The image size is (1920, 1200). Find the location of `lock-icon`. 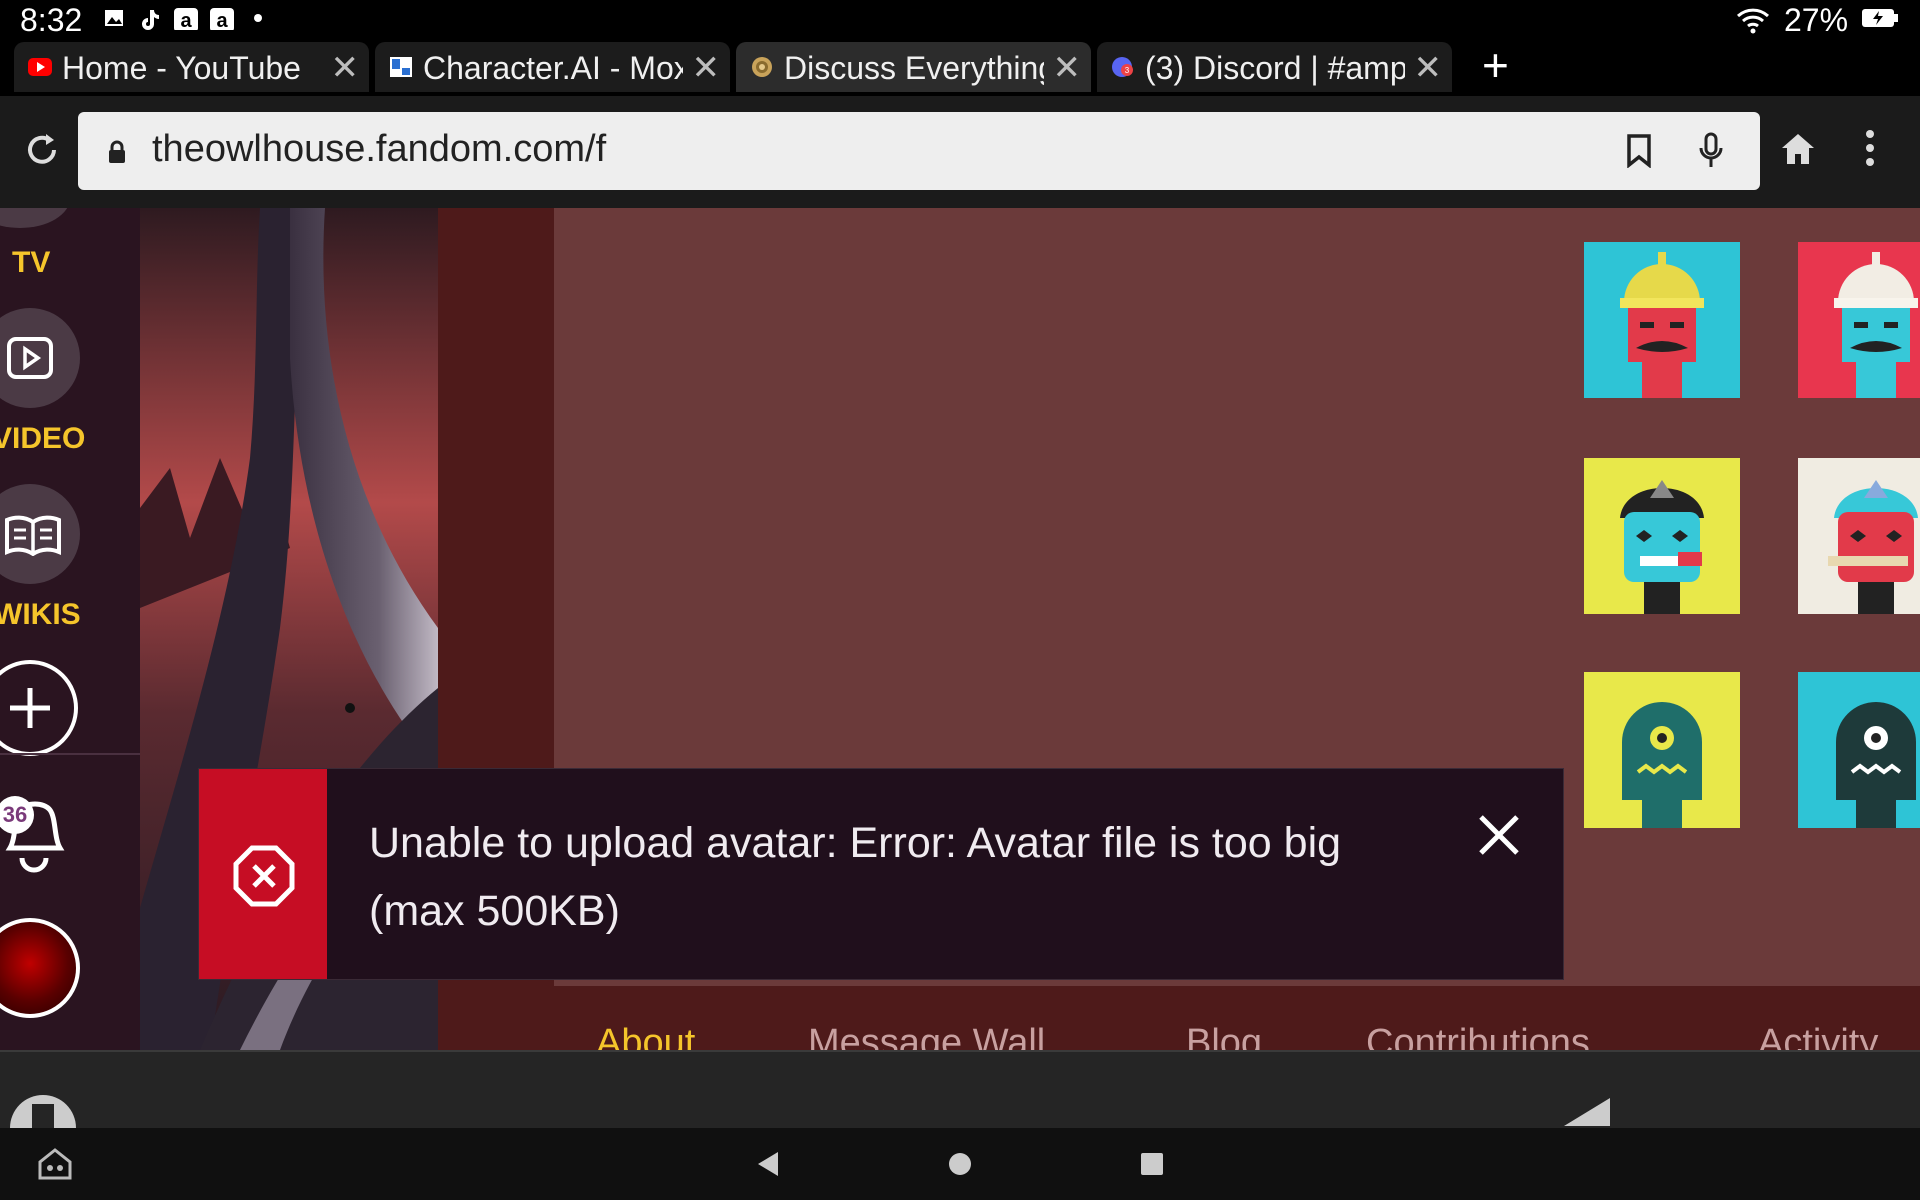

lock-icon is located at coordinates (117, 151).